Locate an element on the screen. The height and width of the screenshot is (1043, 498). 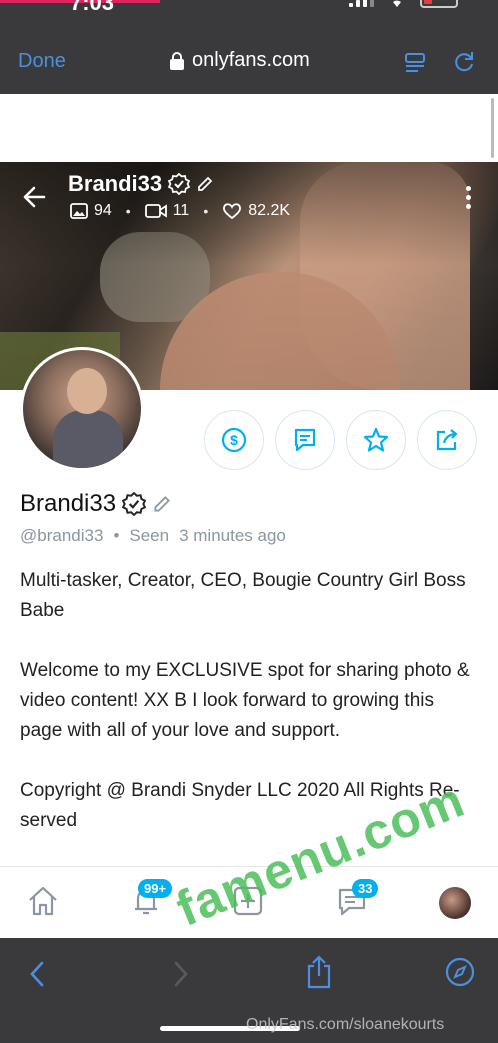
watermark-onlyfans-url: OnlyFans.com/sloanekourts is located at coordinates (345, 1024).